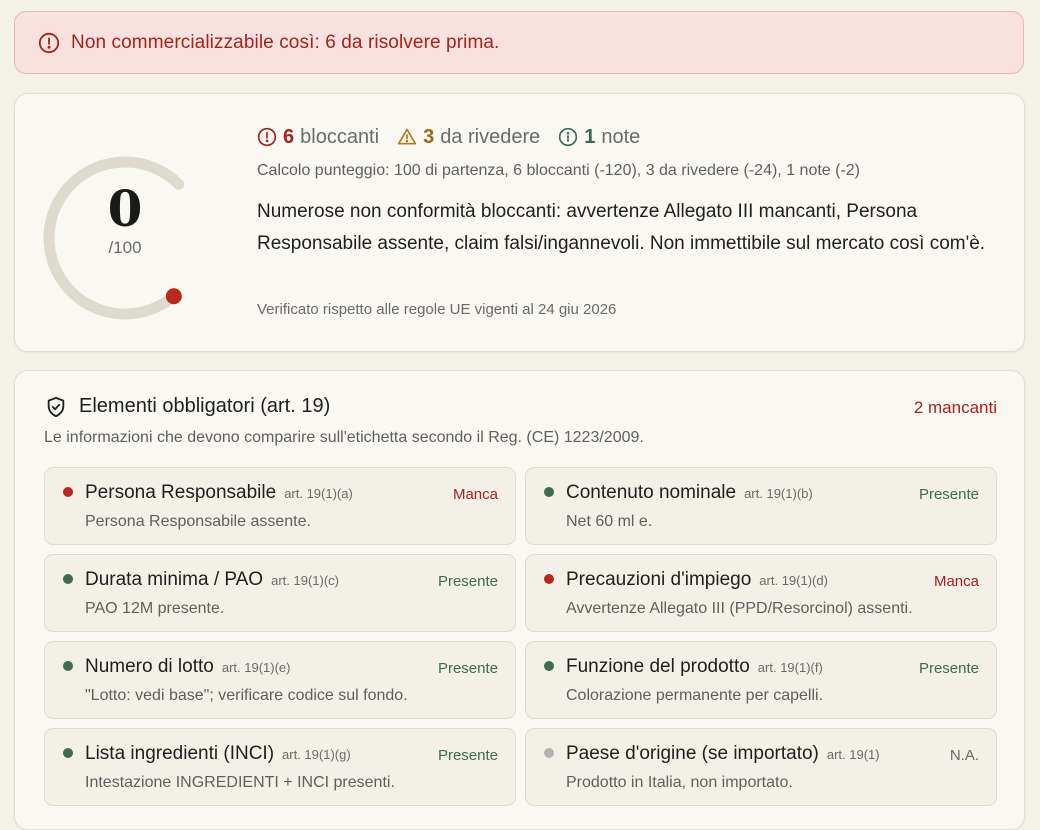 The width and height of the screenshot is (1040, 830). What do you see at coordinates (174, 579) in the screenshot?
I see `element-name: Durata minima / PAO` at bounding box center [174, 579].